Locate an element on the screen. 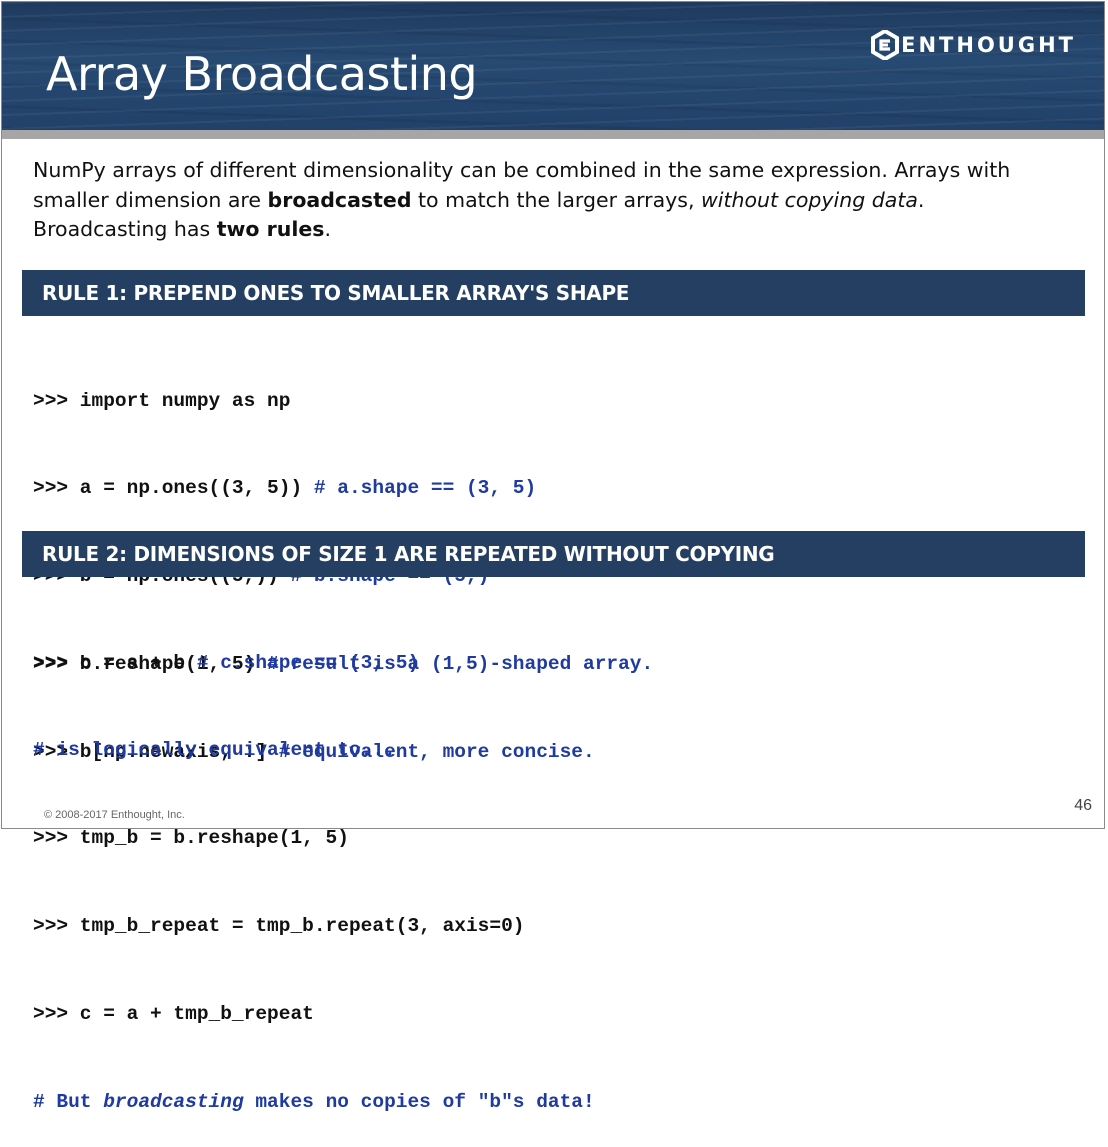 This screenshot has height=1147, width=1108. code-comment: makes no copies of "b"s data! is located at coordinates (419, 1102).